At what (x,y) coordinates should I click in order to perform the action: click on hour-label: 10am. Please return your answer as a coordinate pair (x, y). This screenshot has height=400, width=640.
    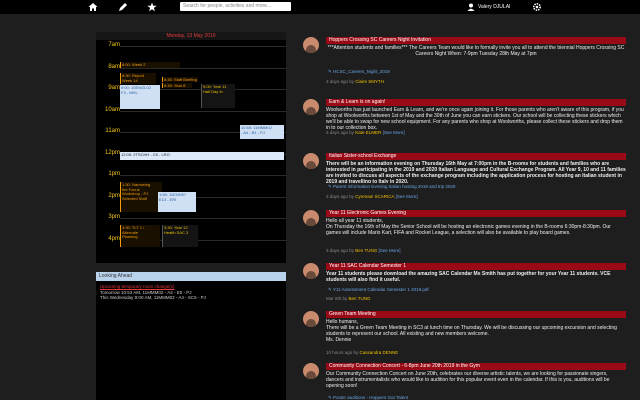
    Looking at the image, I should click on (112, 109).